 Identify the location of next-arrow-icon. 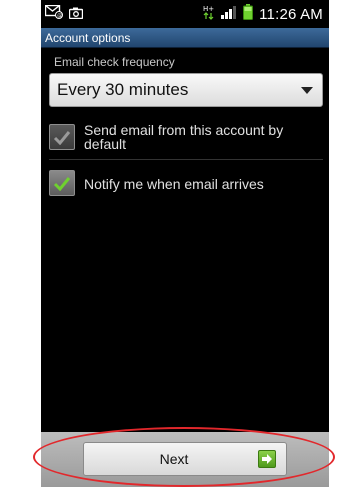
(267, 459).